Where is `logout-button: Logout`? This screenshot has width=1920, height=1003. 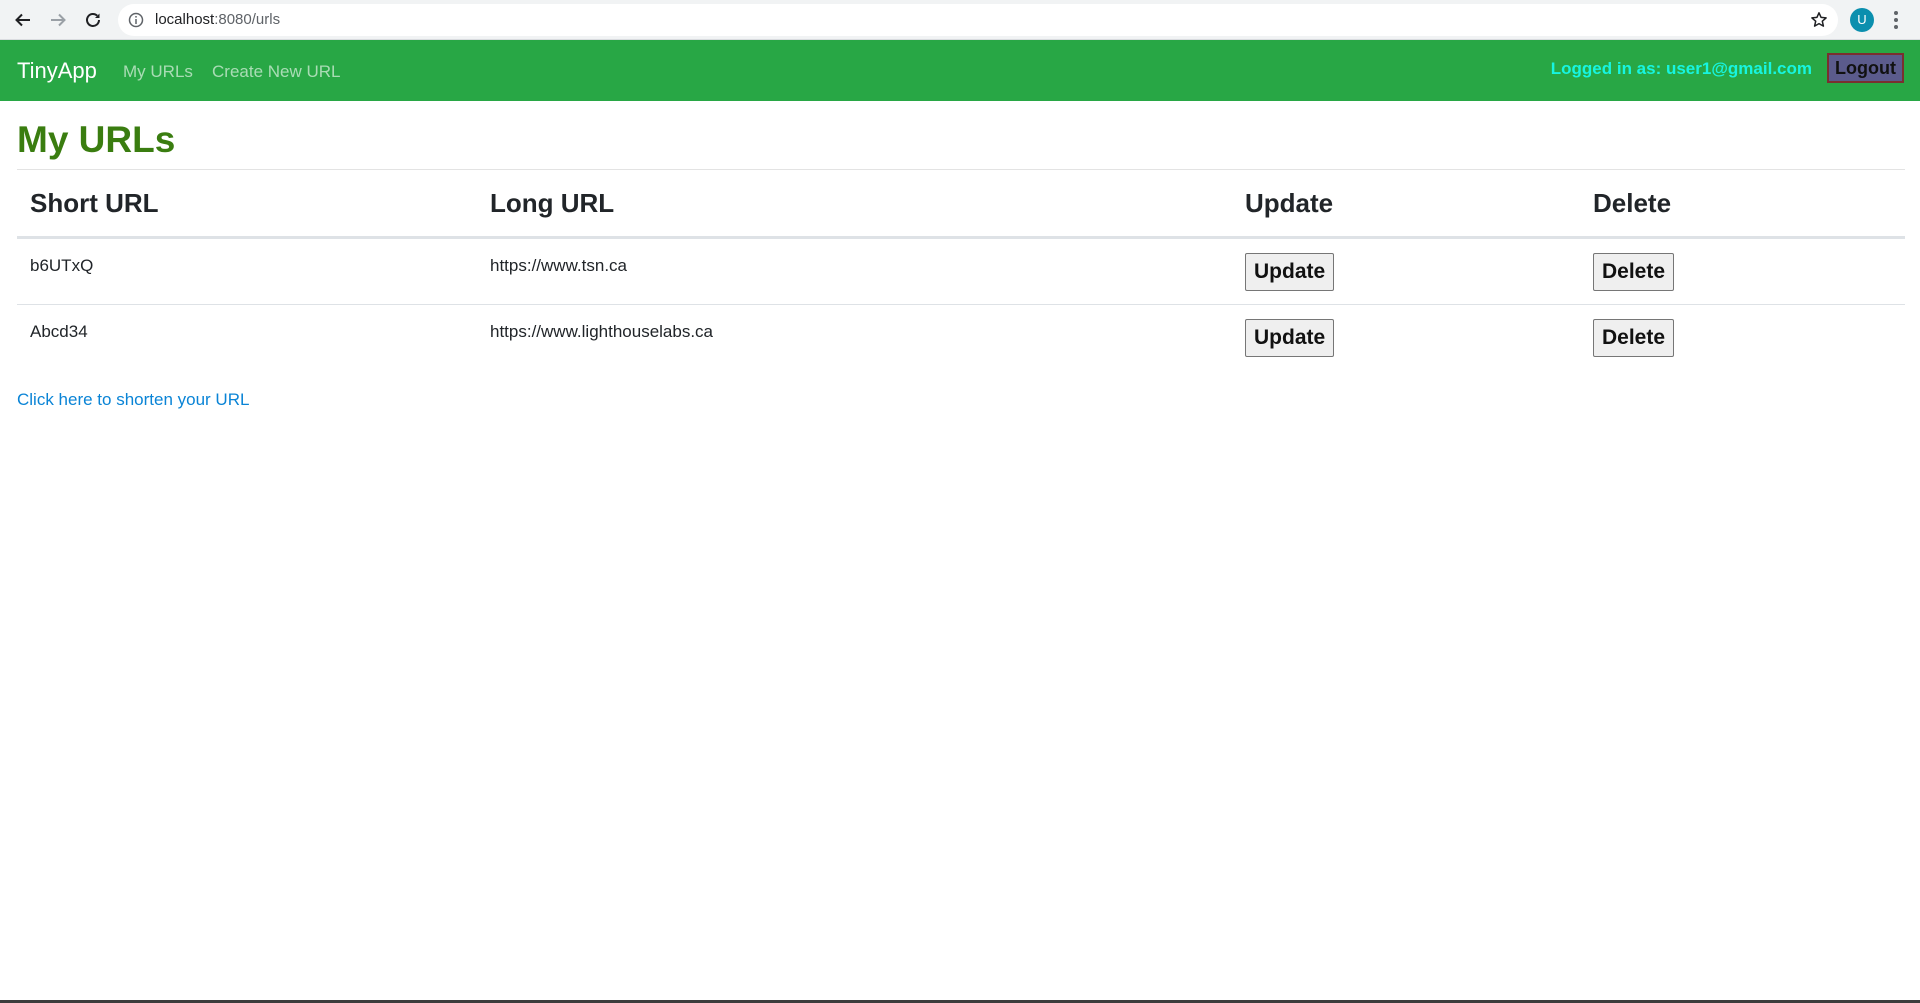
logout-button: Logout is located at coordinates (1865, 68).